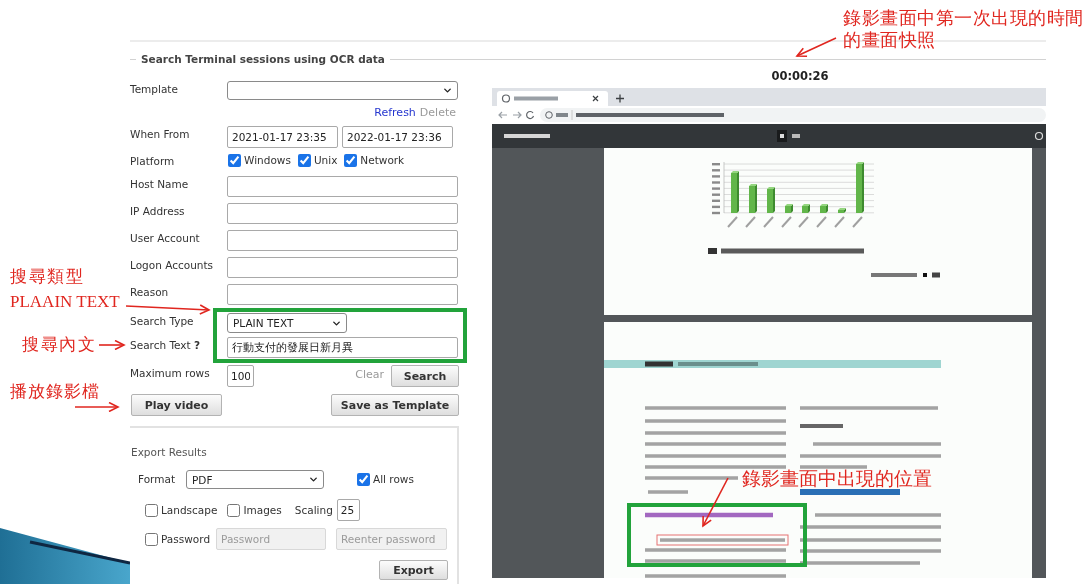 This screenshot has width=1089, height=584. I want to click on annotation-text: 播放錄影檔, so click(55, 392).